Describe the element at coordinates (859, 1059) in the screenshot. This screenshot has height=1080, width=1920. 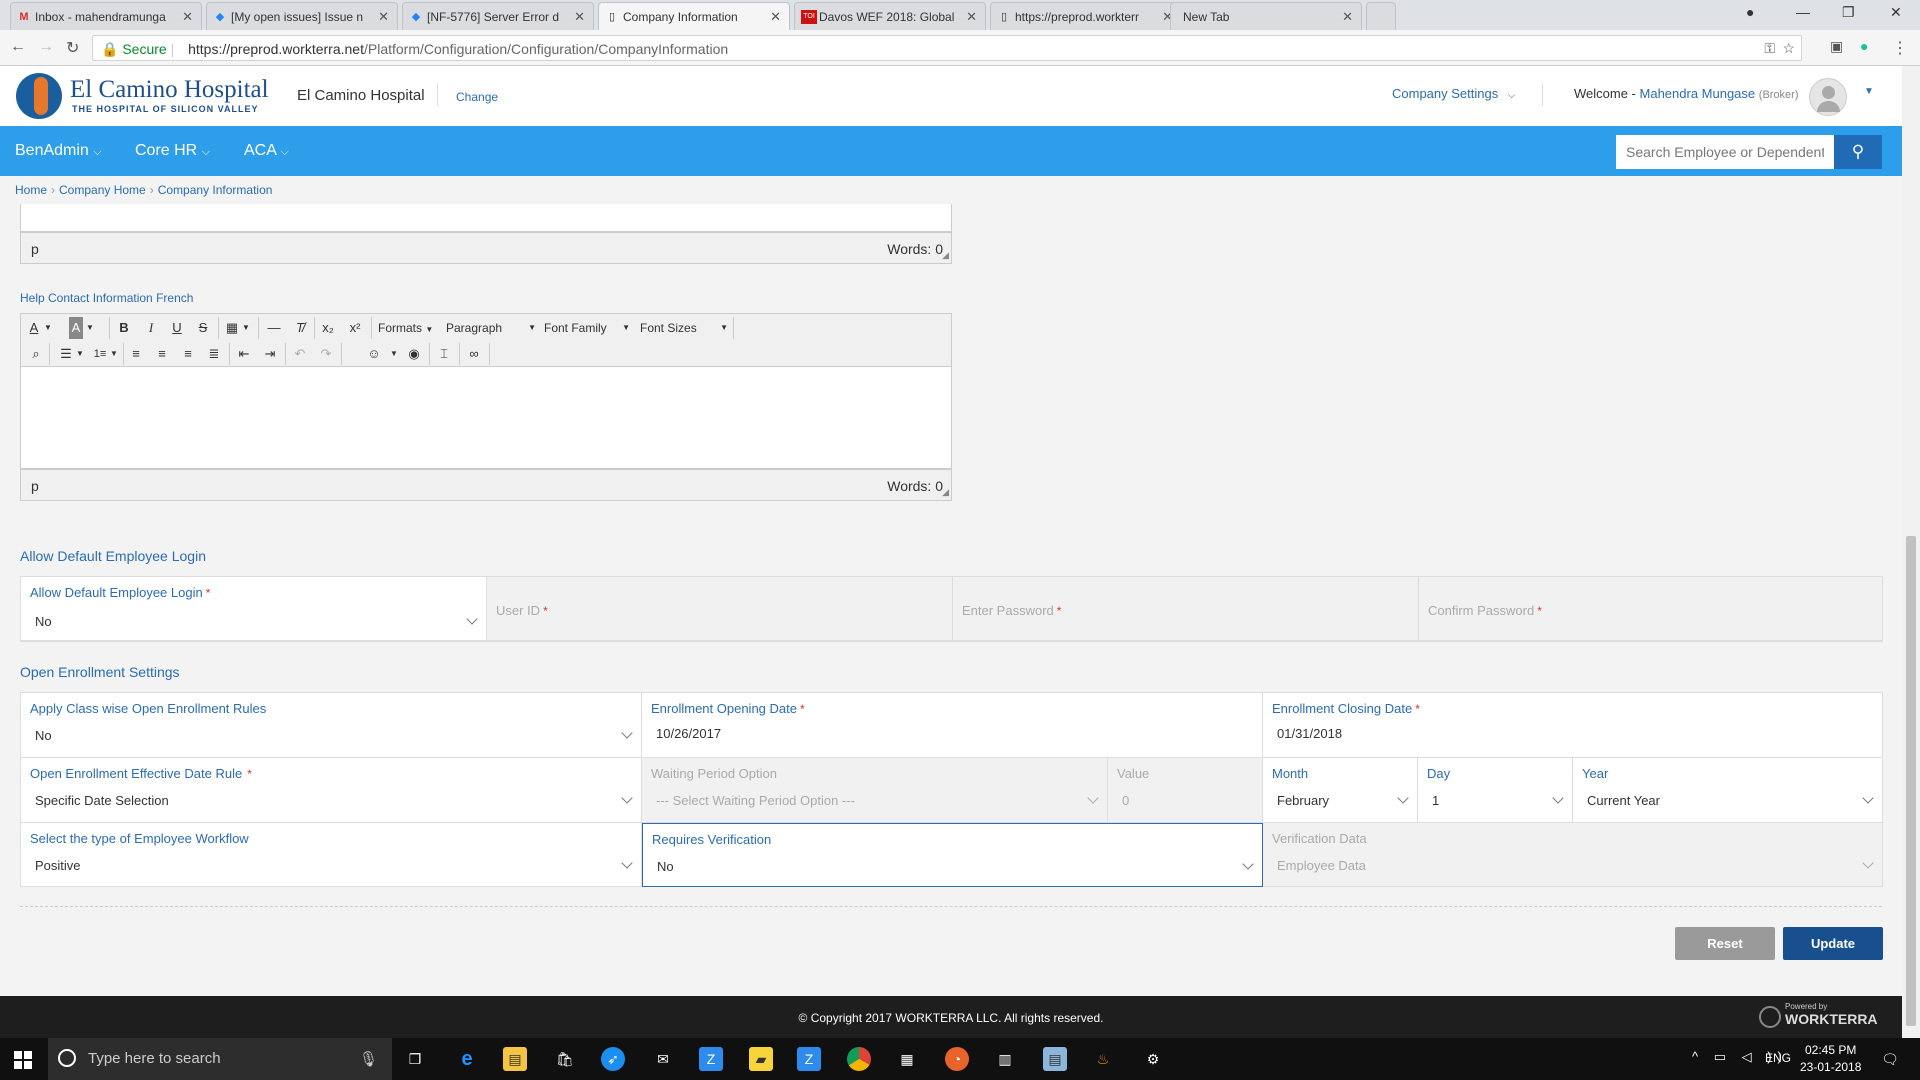
I see `chrome-icon` at that location.